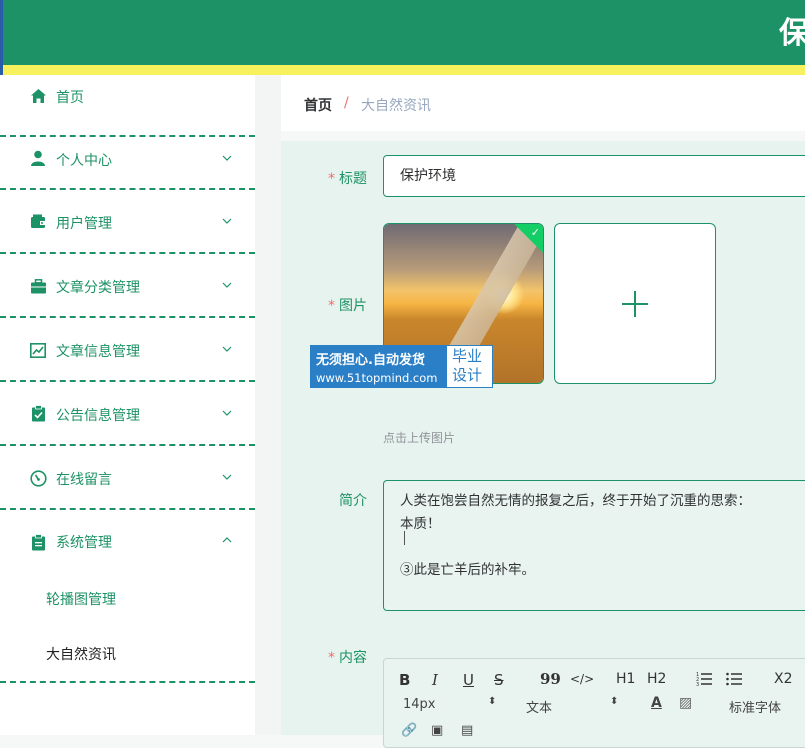  I want to click on home-icon, so click(38, 96).